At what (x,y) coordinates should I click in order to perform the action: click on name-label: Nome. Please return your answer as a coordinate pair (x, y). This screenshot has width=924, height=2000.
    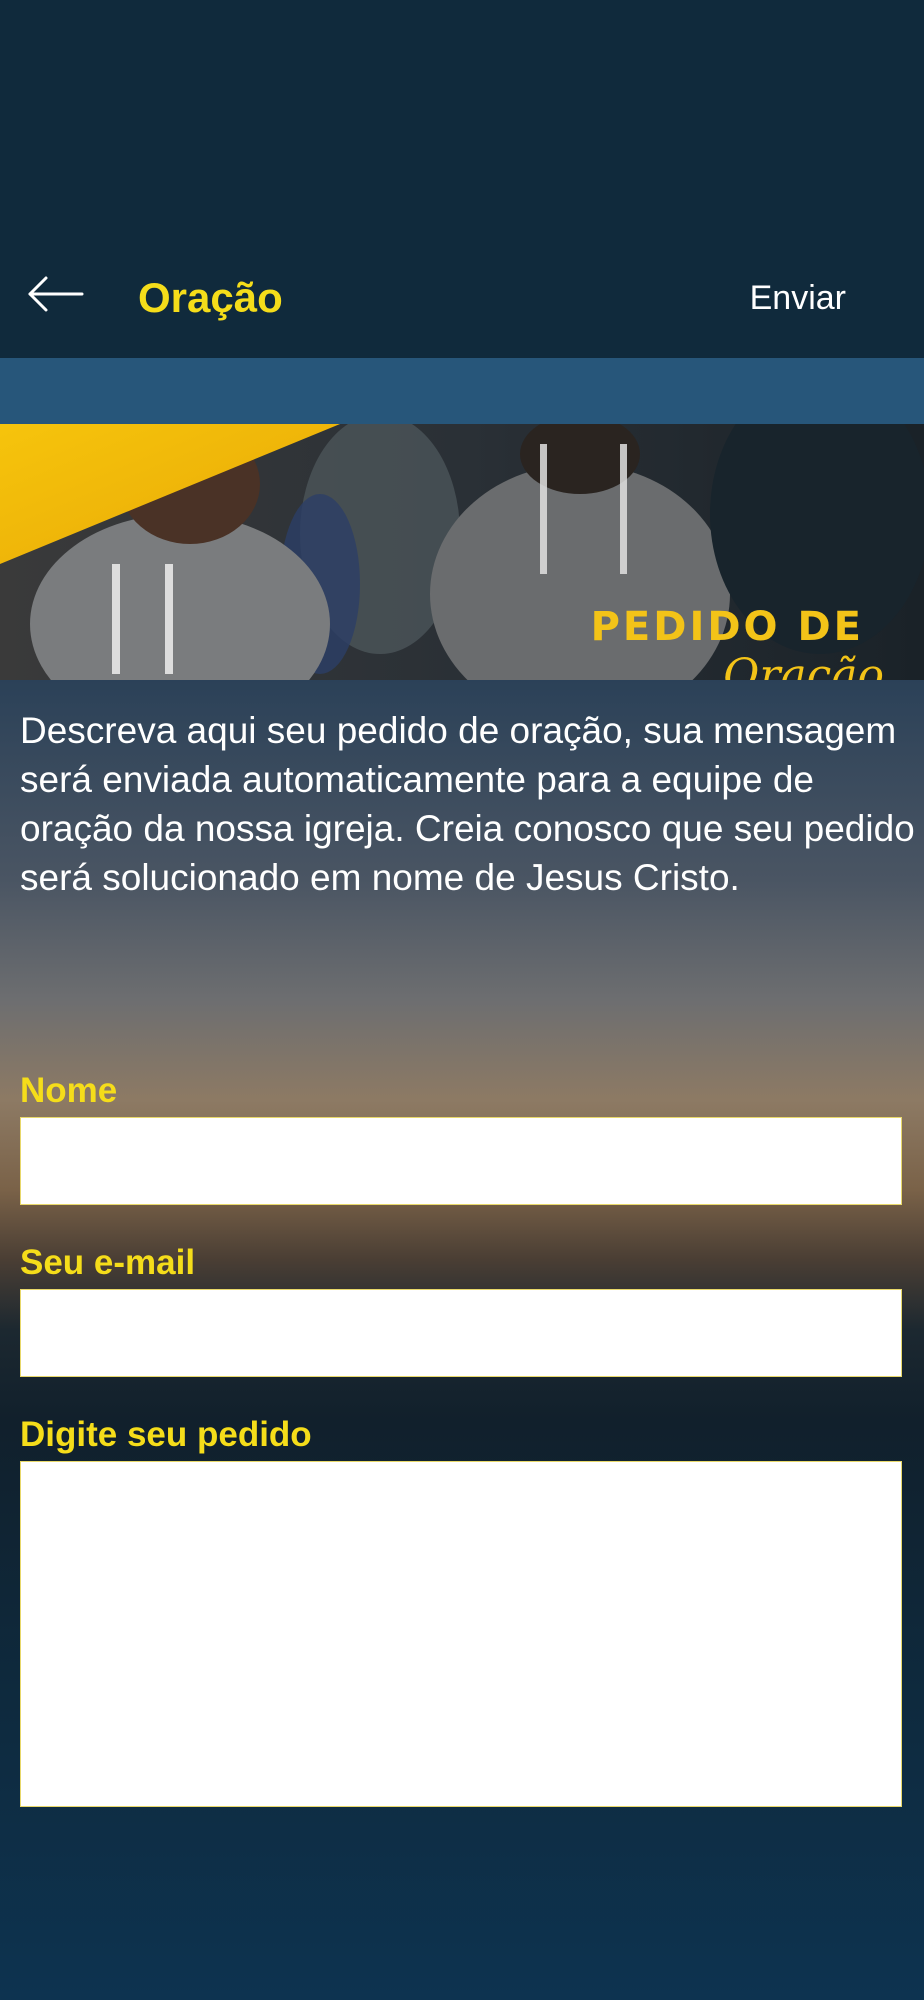
    Looking at the image, I should click on (69, 1090).